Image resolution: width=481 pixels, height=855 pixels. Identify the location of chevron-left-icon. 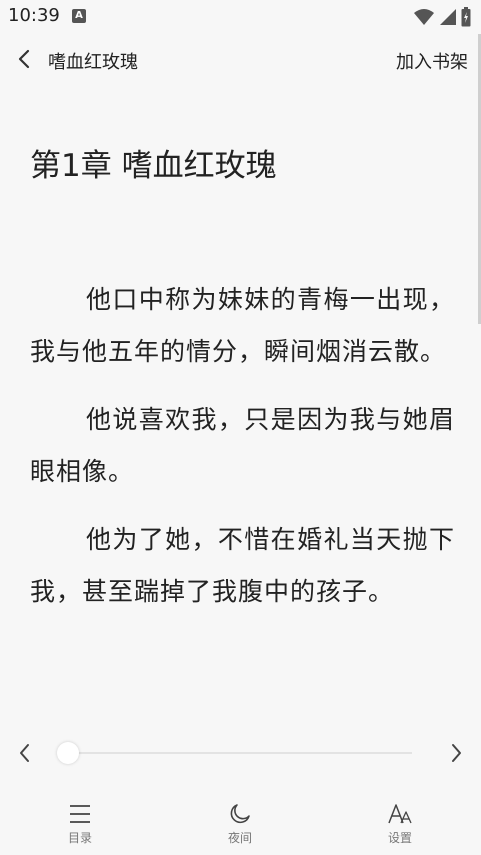
(25, 59).